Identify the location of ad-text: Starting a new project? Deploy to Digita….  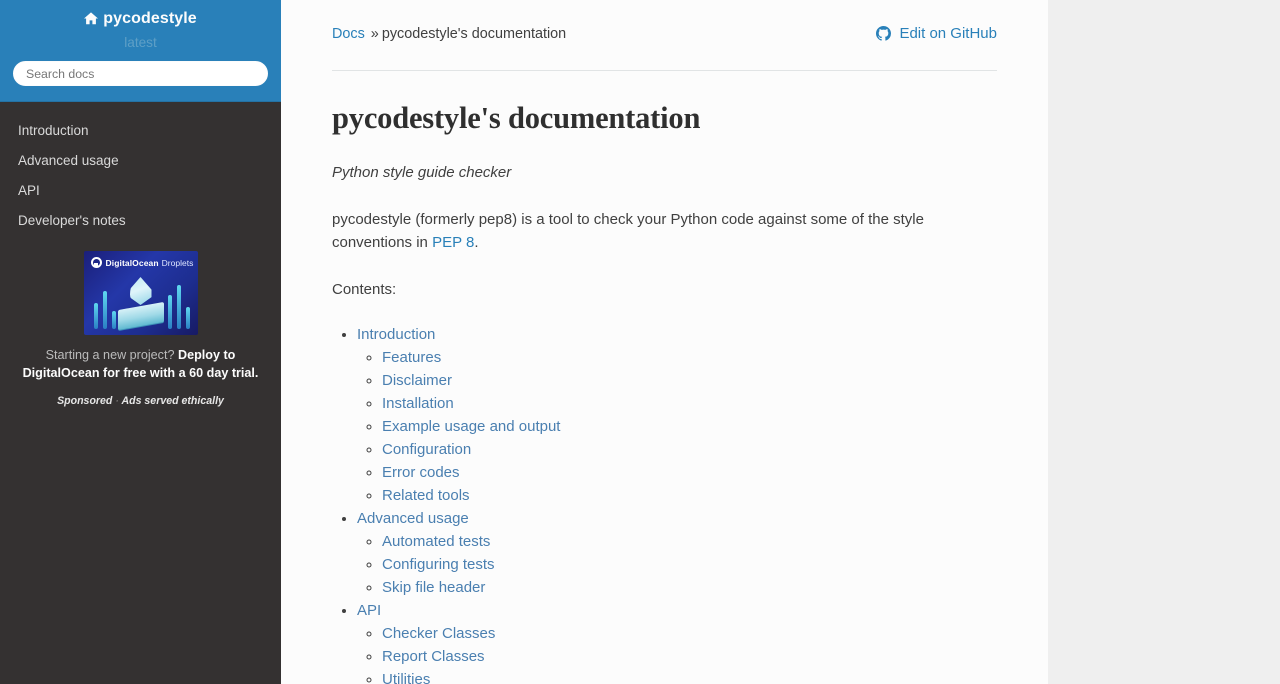
(140, 364).